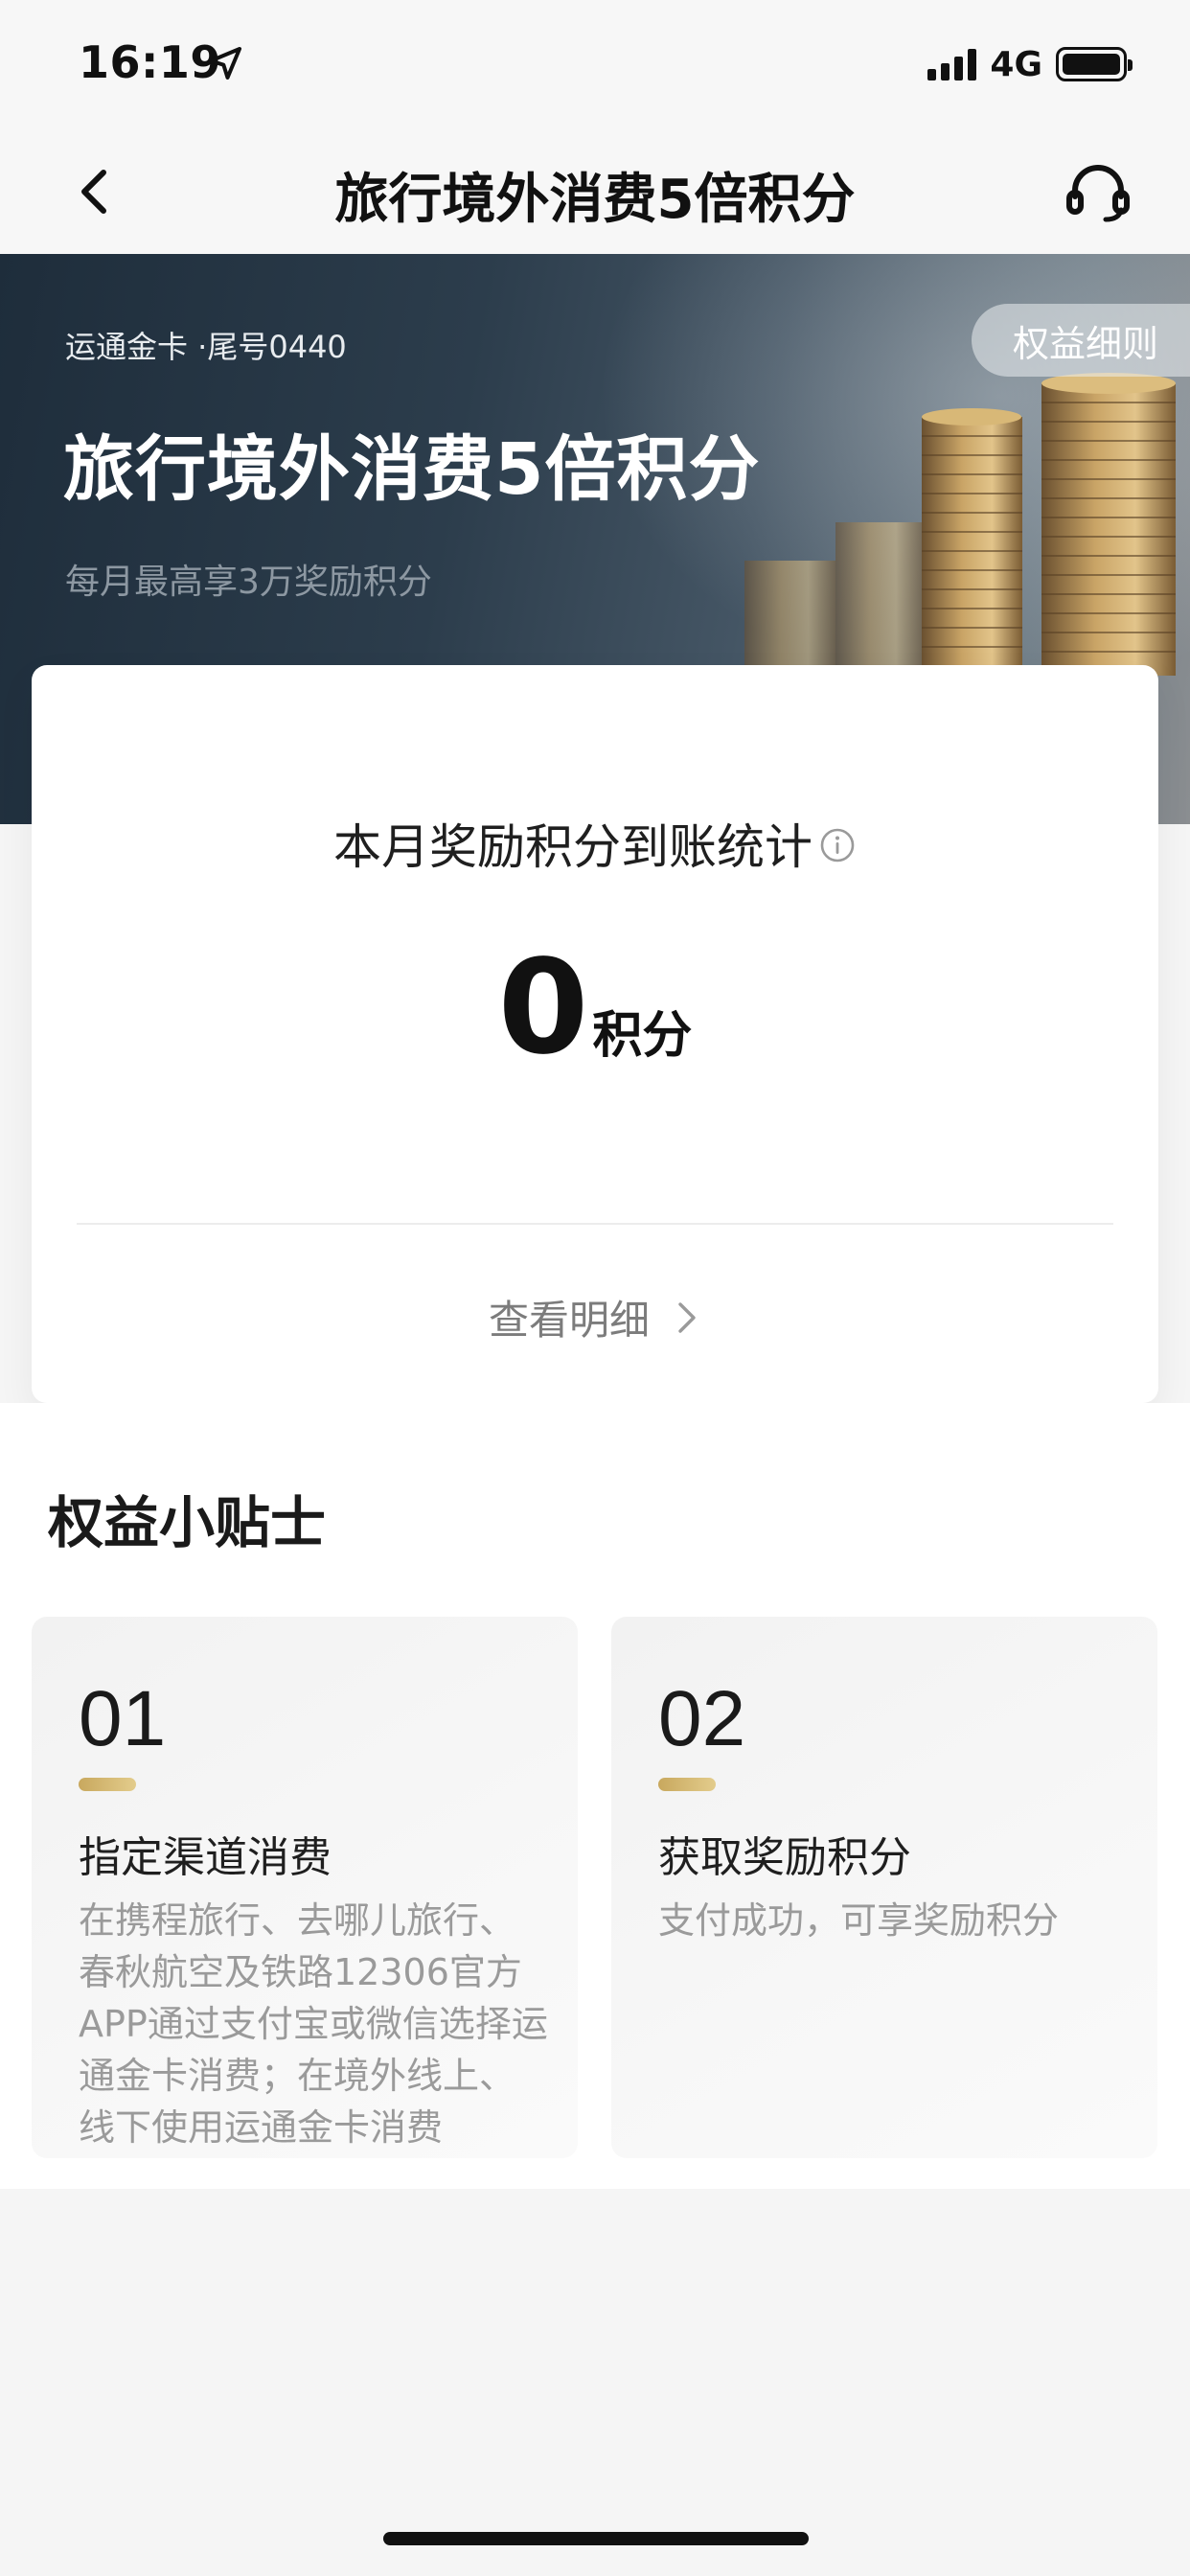 The width and height of the screenshot is (1190, 2576). What do you see at coordinates (573, 847) in the screenshot?
I see `stats-title: 本月奖励积分到账统计` at bounding box center [573, 847].